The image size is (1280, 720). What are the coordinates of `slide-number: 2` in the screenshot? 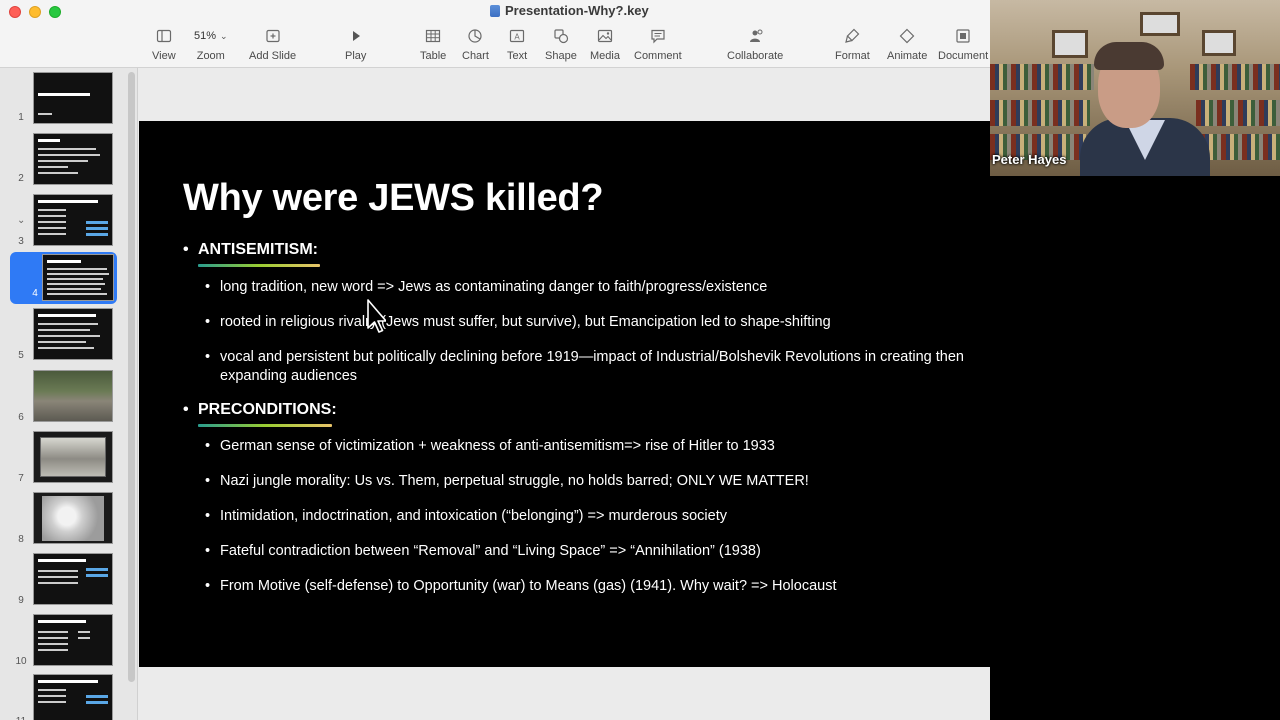 It's located at (21, 178).